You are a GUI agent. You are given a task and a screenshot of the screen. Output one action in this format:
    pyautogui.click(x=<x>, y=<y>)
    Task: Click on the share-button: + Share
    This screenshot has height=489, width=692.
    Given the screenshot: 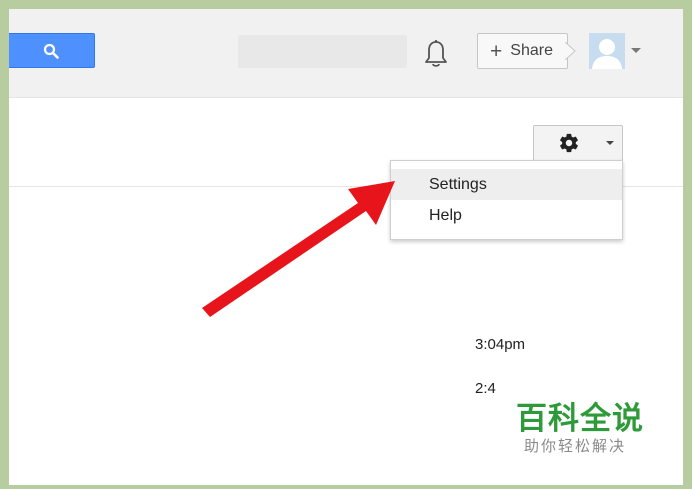 What is the action you would take?
    pyautogui.click(x=522, y=51)
    